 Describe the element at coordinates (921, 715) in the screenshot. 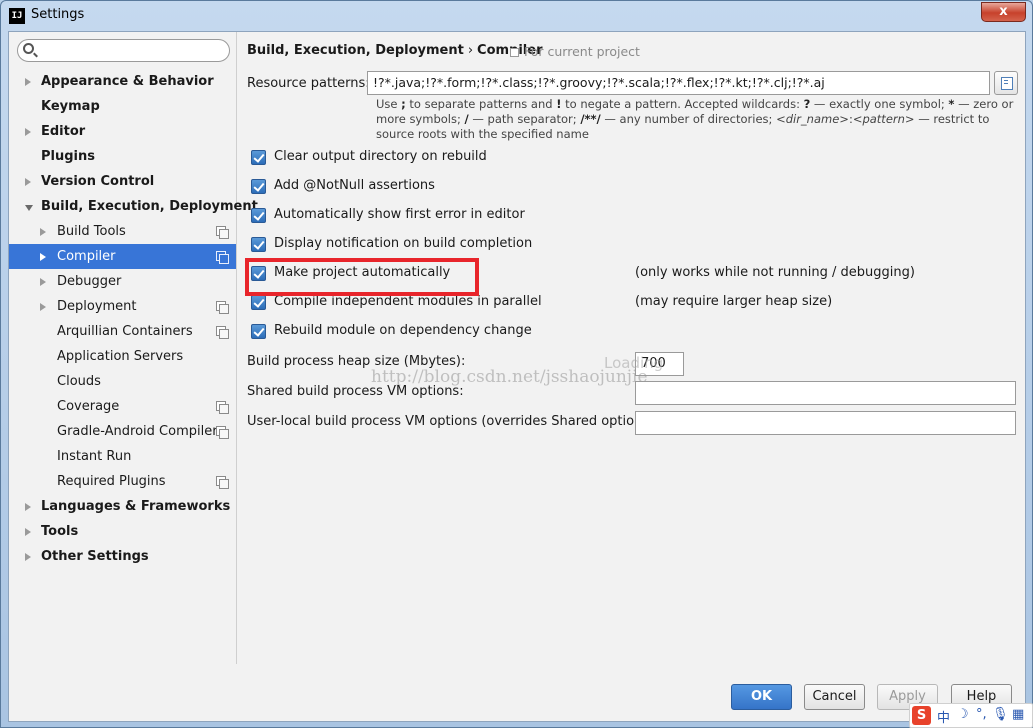

I see `sogou-ime-icon: S` at that location.